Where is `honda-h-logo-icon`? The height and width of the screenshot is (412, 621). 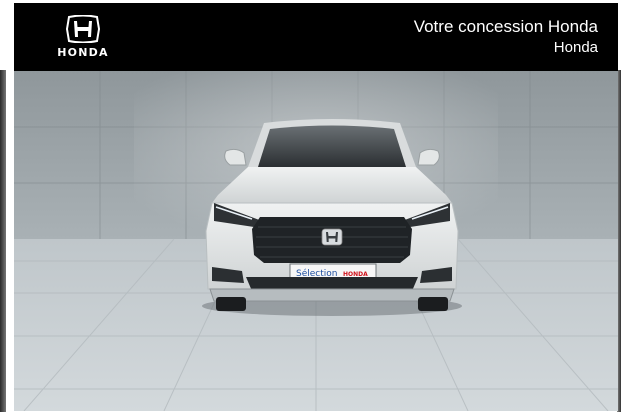
honda-h-logo-icon is located at coordinates (83, 29).